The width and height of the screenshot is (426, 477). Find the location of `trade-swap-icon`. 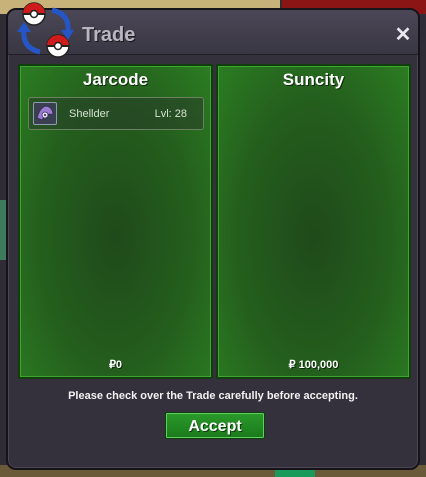

trade-swap-icon is located at coordinates (45, 30).